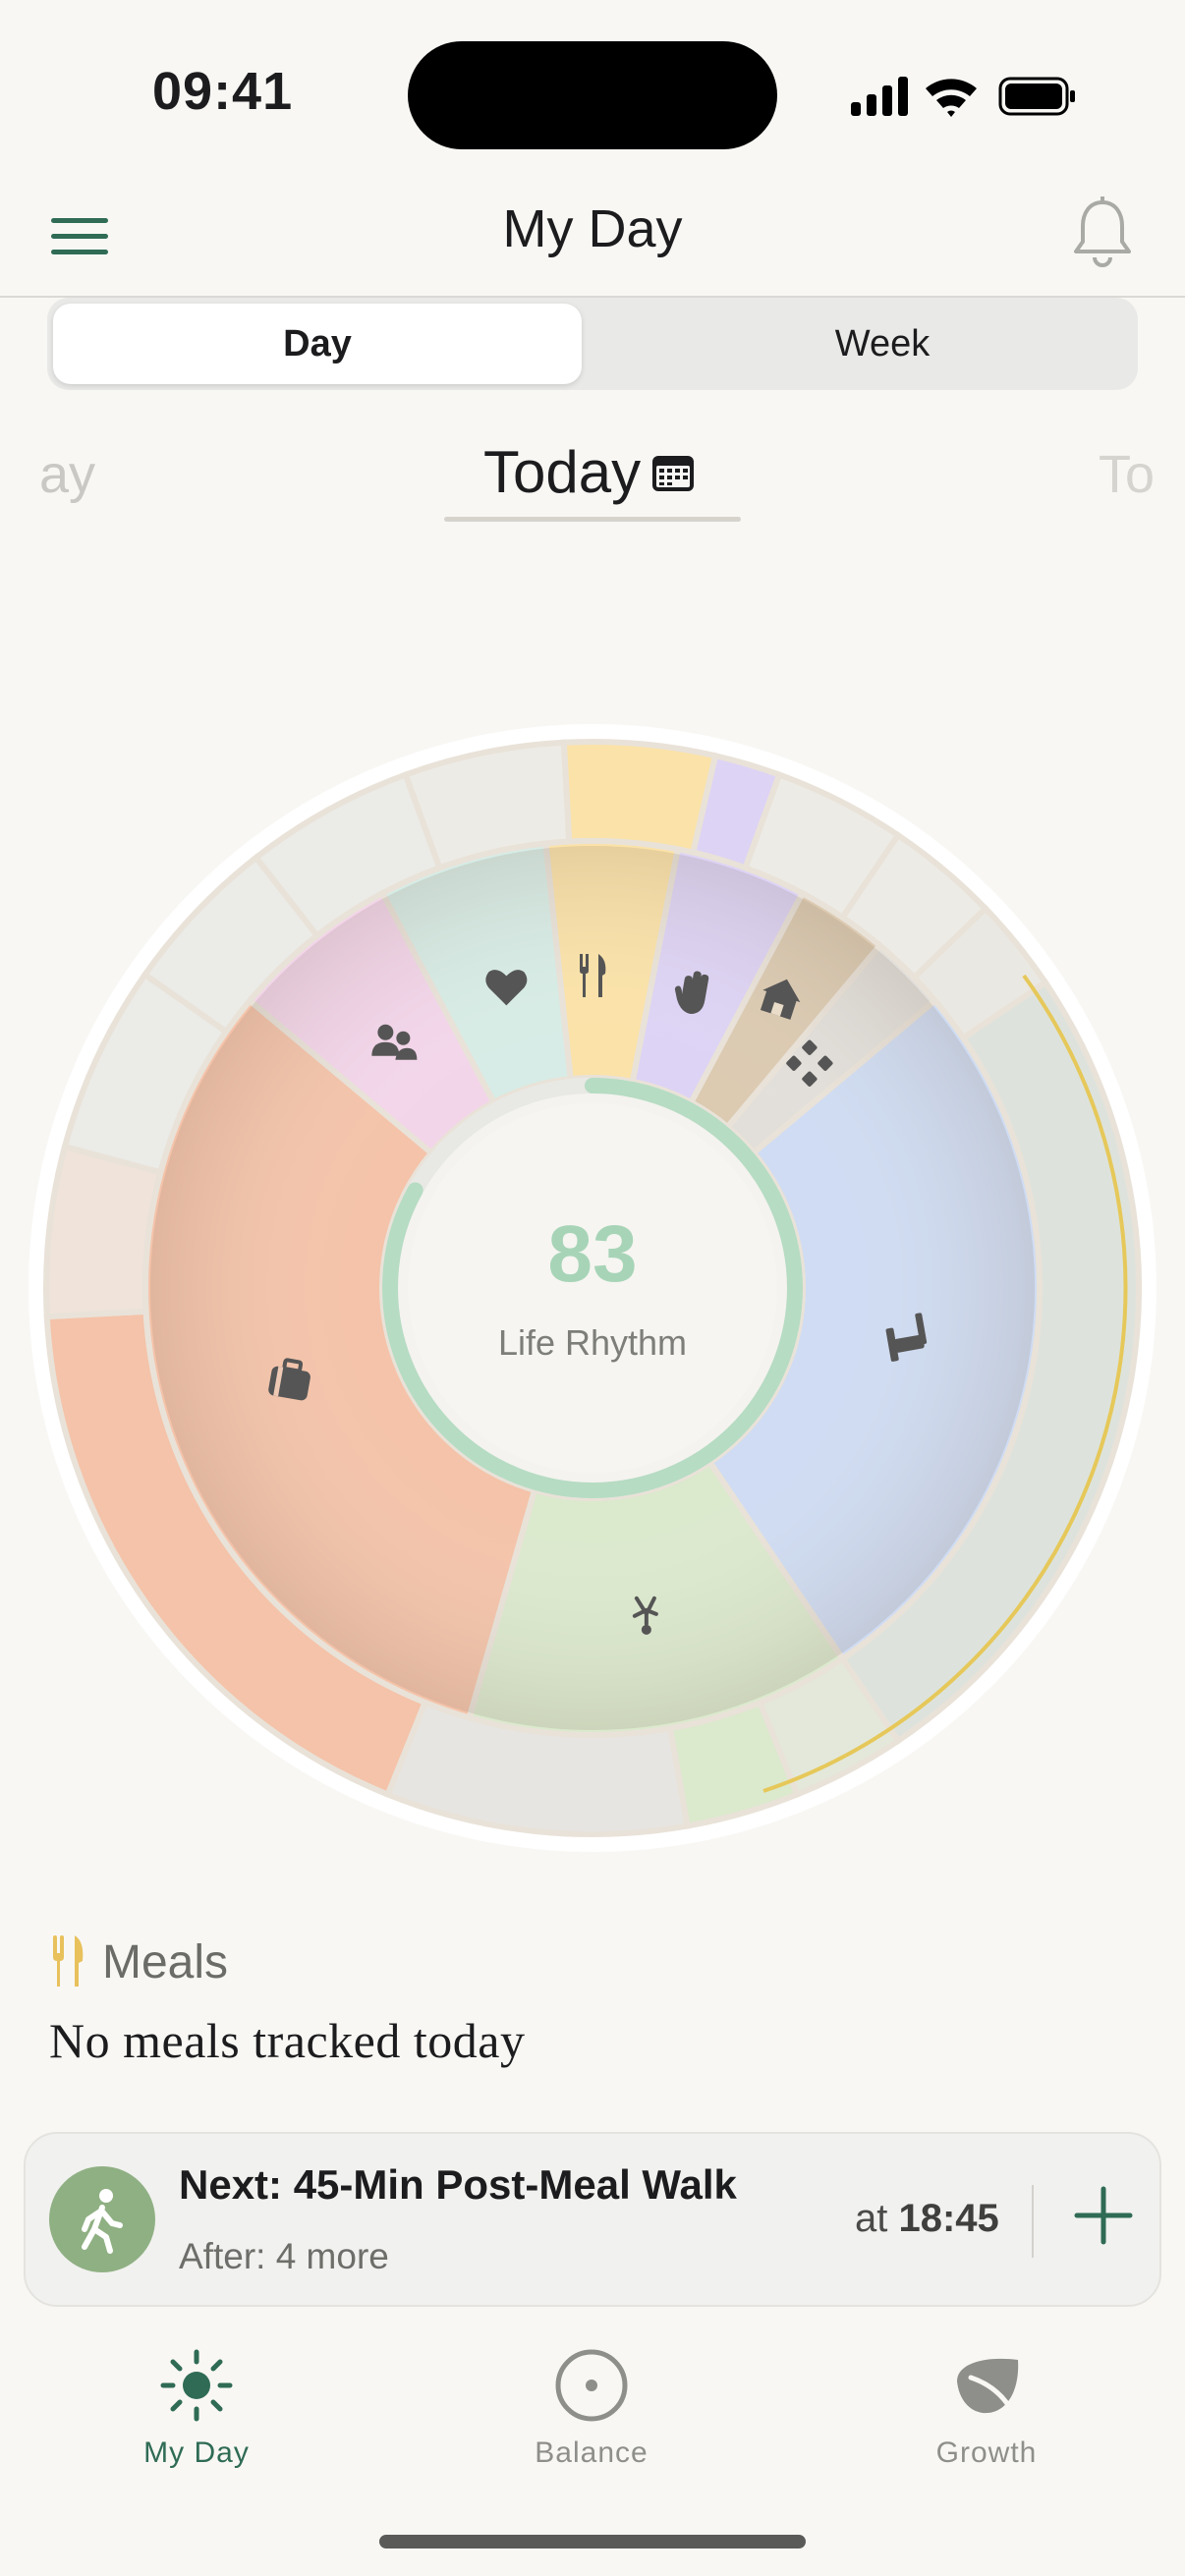  What do you see at coordinates (68, 1961) in the screenshot?
I see `fork-knife-icon` at bounding box center [68, 1961].